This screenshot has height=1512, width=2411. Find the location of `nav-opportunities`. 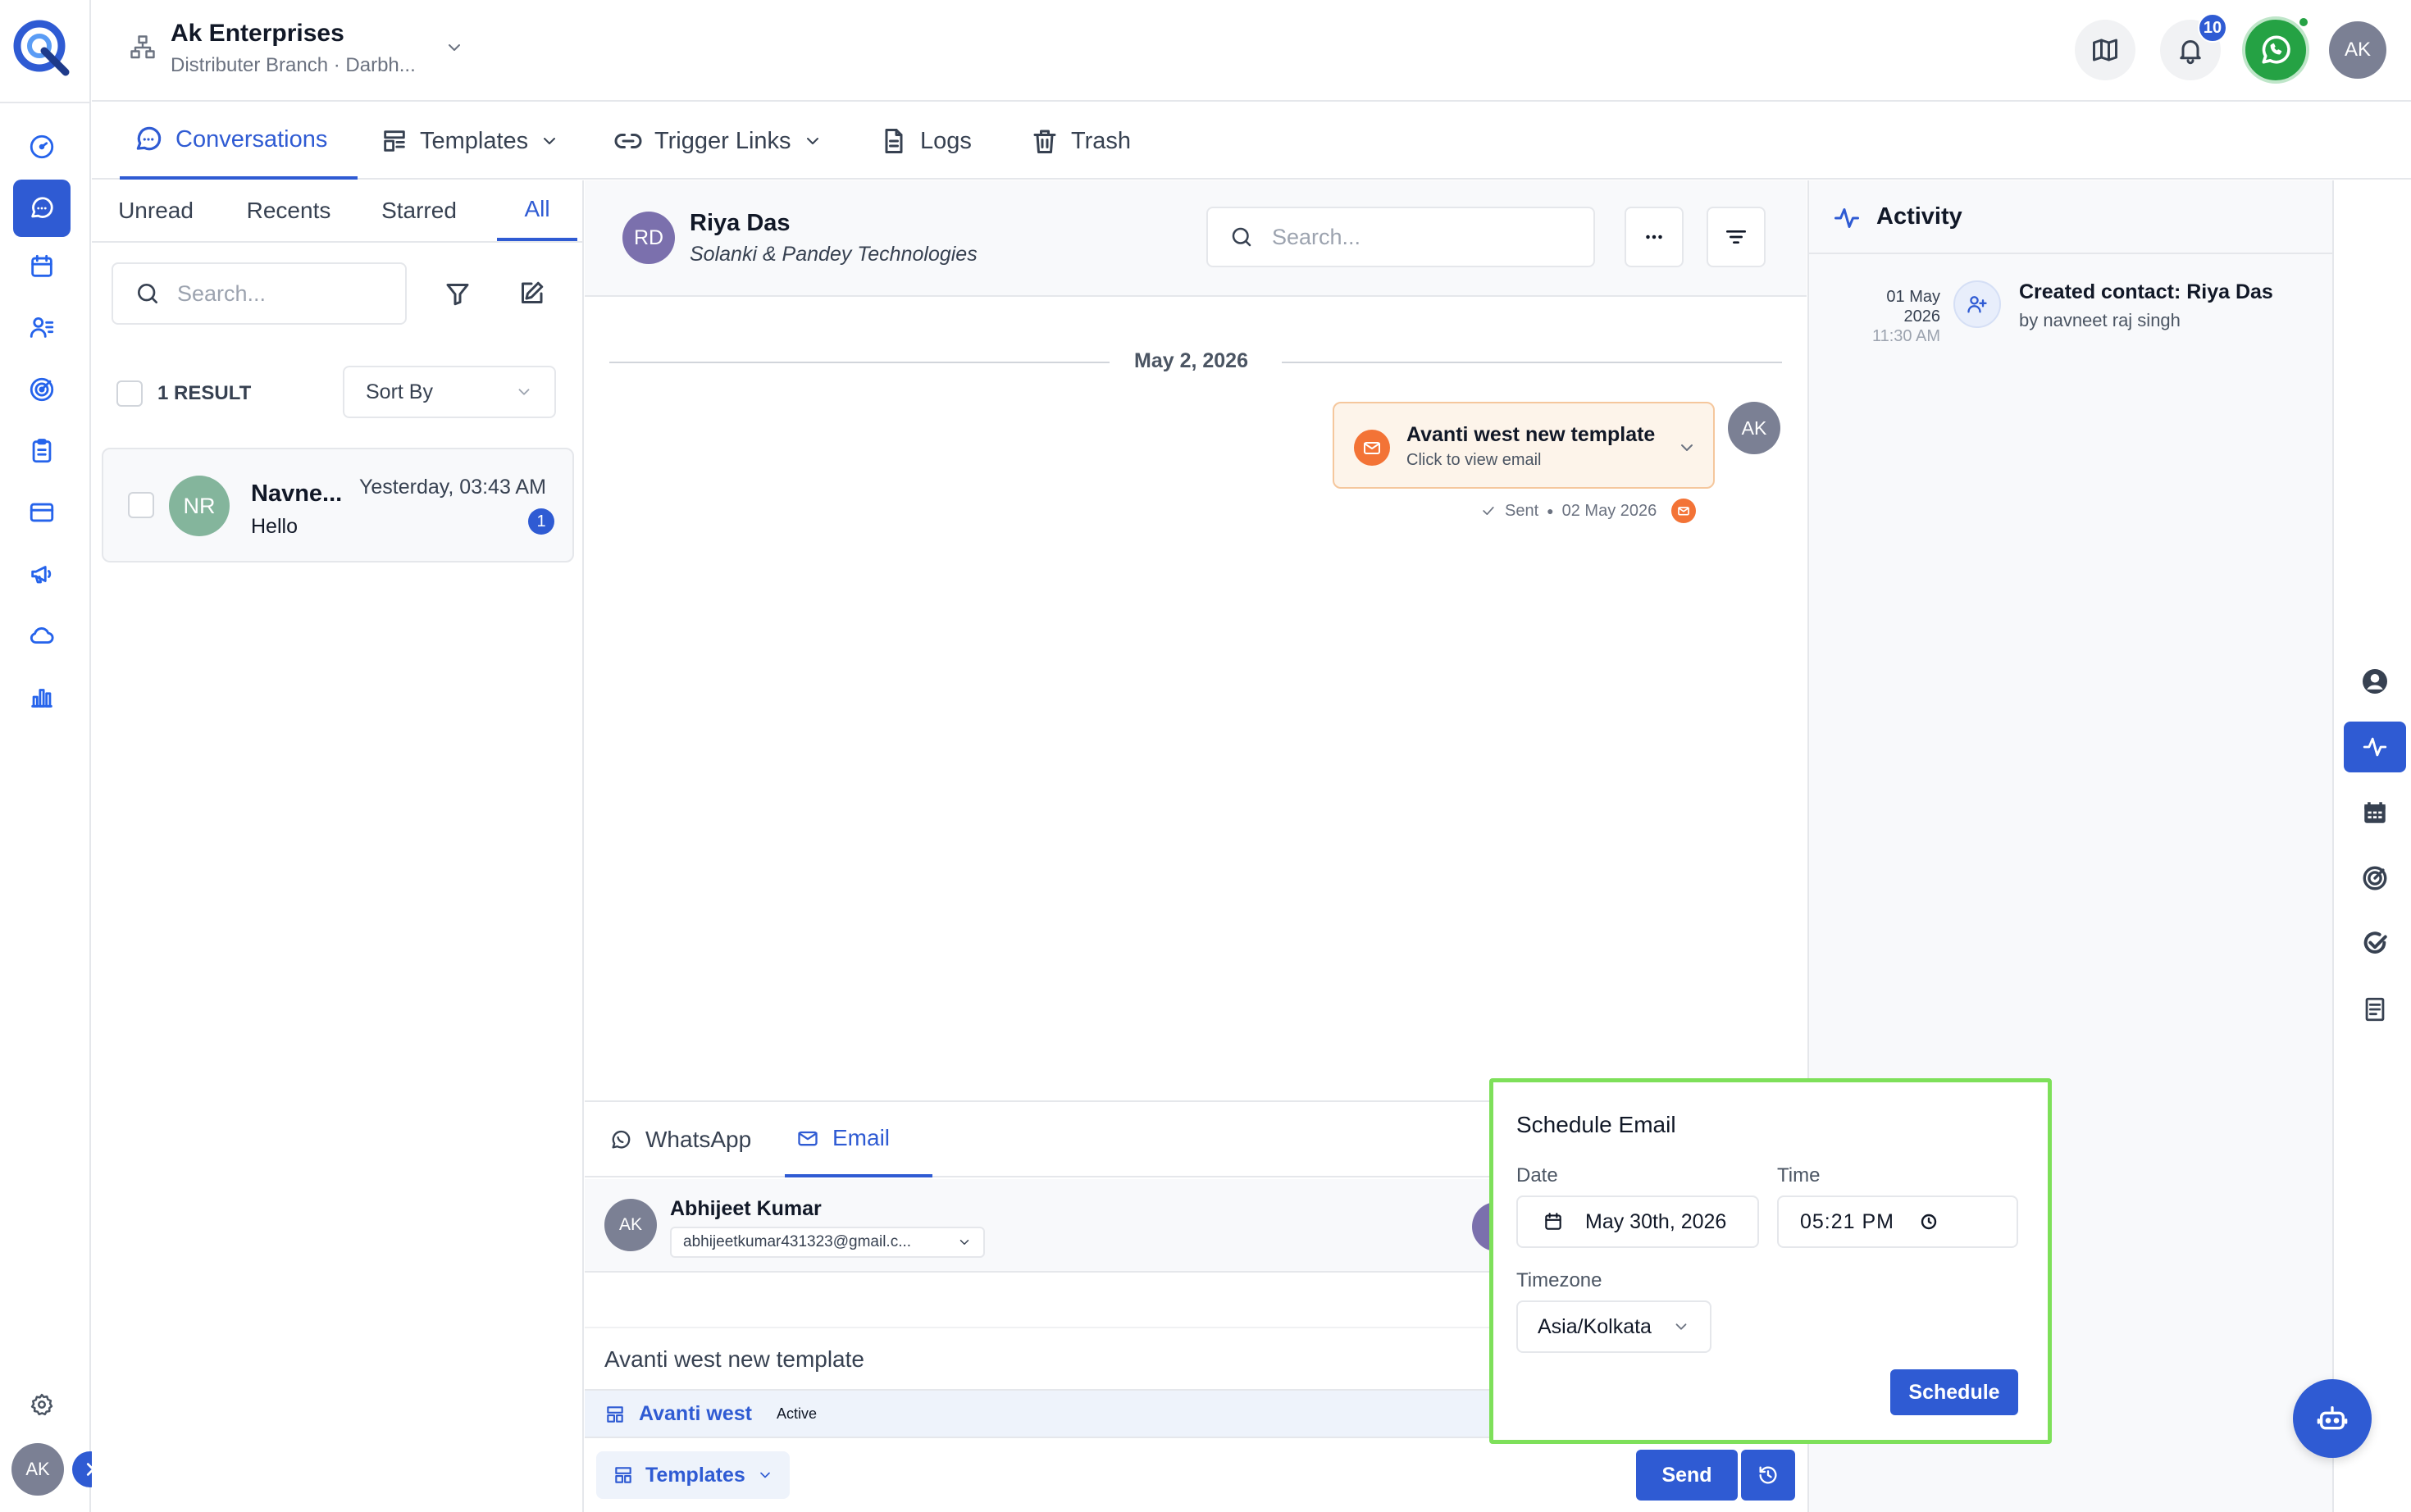

nav-opportunities is located at coordinates (42, 389).